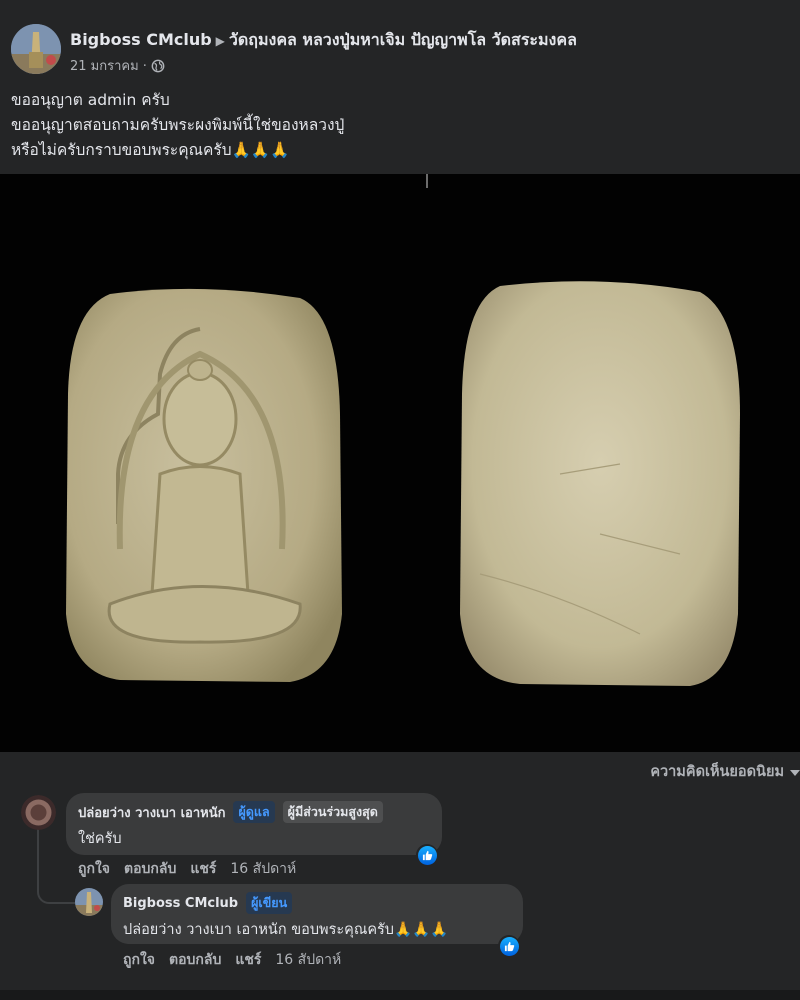 This screenshot has width=800, height=1000. What do you see at coordinates (151, 812) in the screenshot?
I see `comment-author: ปล่อยว่าง วางเบา เอาหนัก` at bounding box center [151, 812].